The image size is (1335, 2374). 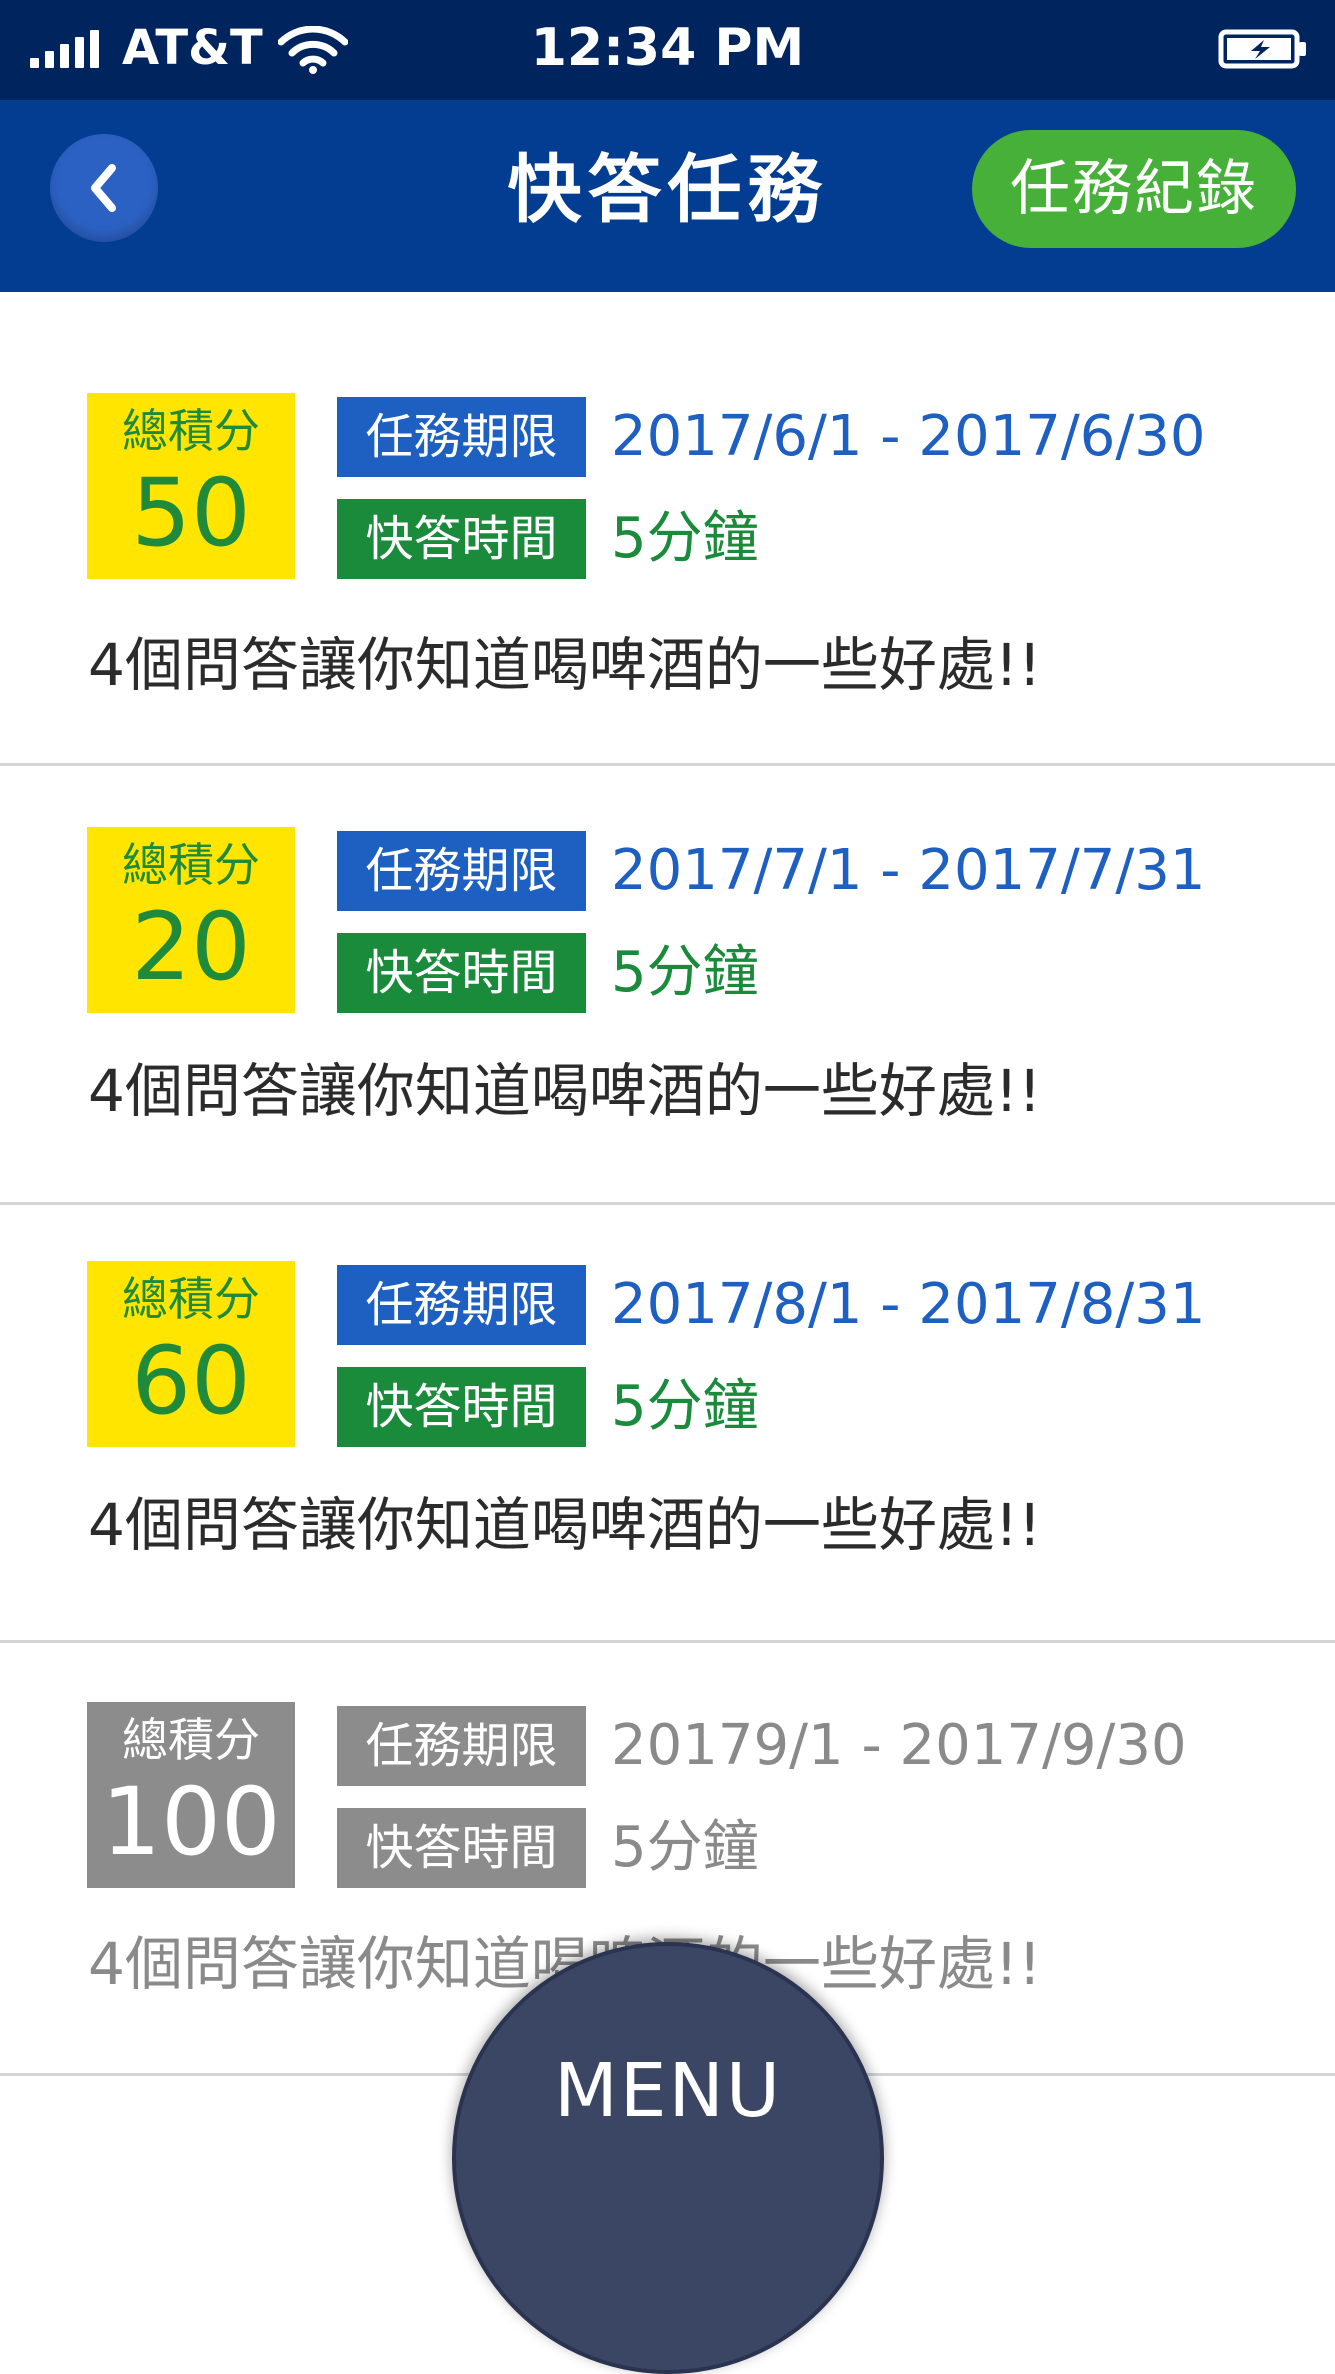 What do you see at coordinates (908, 436) in the screenshot?
I see `period-value: 2017/6/1 - 2017/6/30` at bounding box center [908, 436].